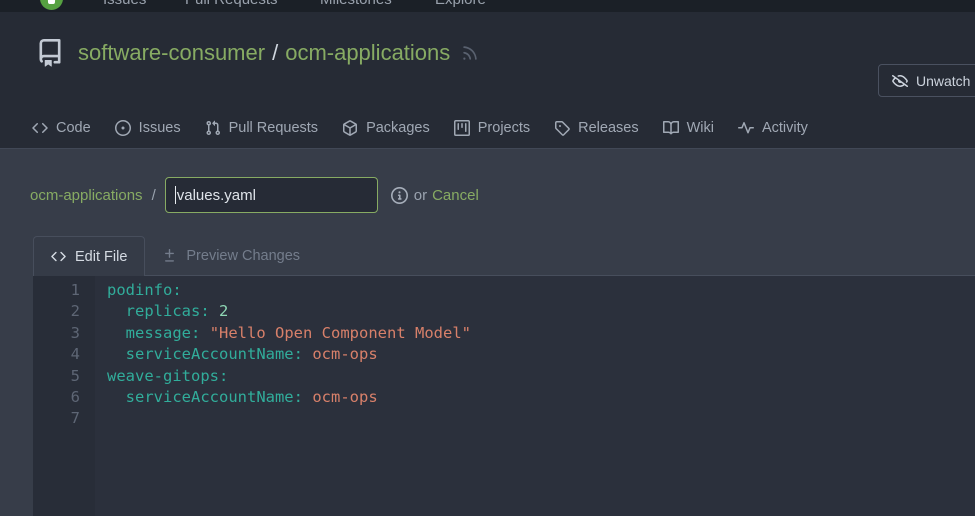  I want to click on gitea-logo-icon, so click(51, 5).